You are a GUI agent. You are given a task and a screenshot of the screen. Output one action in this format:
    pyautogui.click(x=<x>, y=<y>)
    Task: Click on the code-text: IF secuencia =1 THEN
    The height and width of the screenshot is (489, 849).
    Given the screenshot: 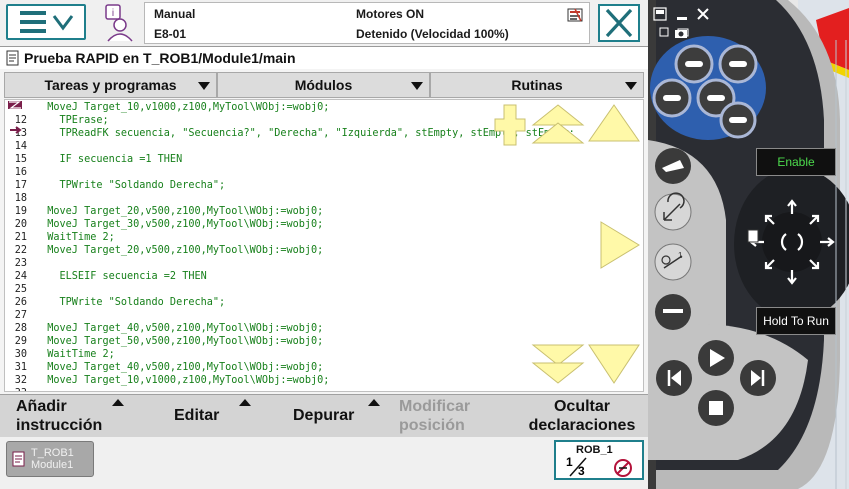 What is the action you would take?
    pyautogui.click(x=109, y=159)
    